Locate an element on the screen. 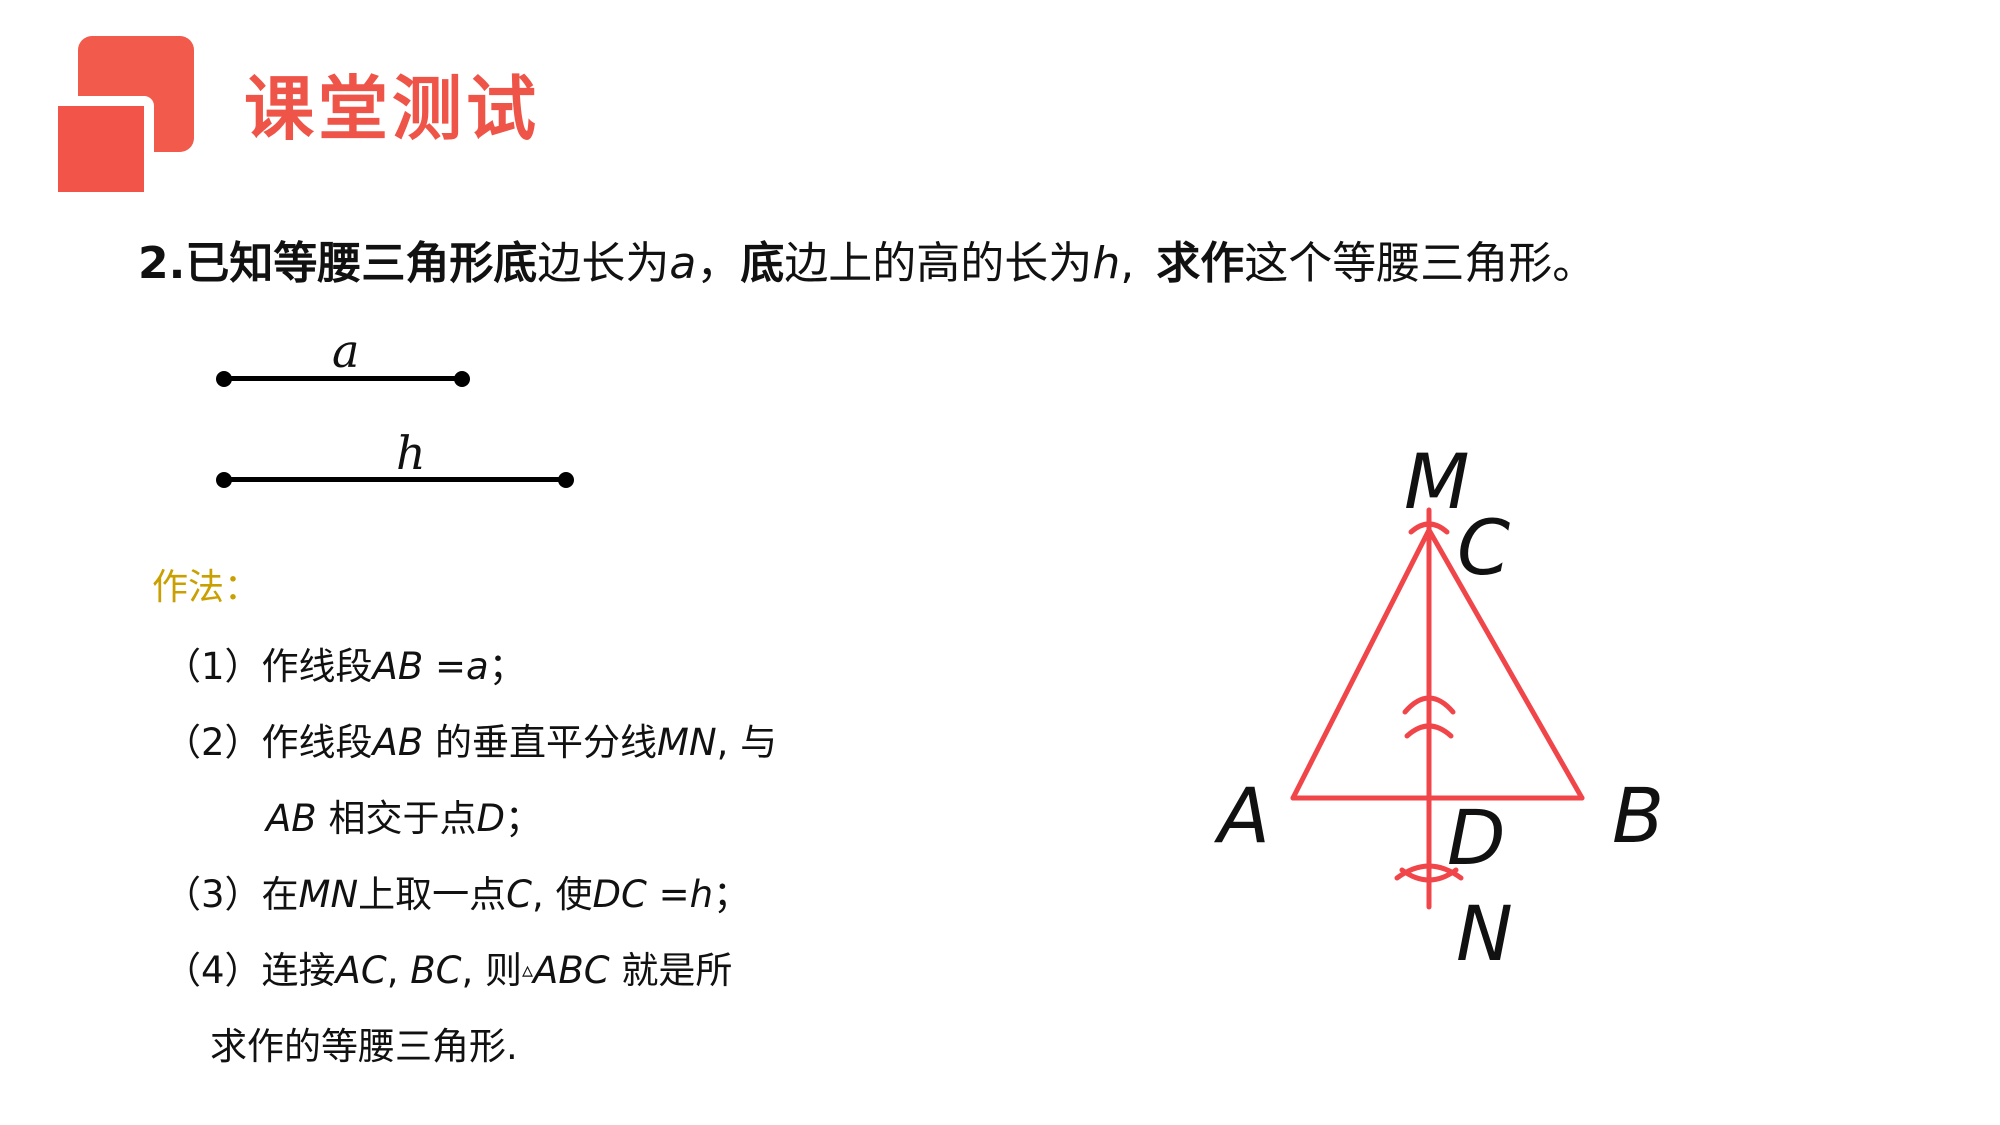 This screenshot has width=2000, height=1125. method-step-3: （3）在MN上取一点C, 使DC =h； is located at coordinates (457, 894).